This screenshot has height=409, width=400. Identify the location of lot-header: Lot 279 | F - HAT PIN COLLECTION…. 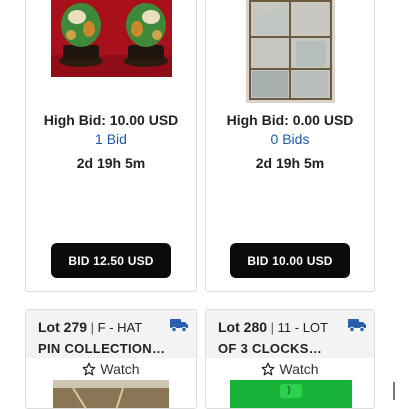
(111, 334).